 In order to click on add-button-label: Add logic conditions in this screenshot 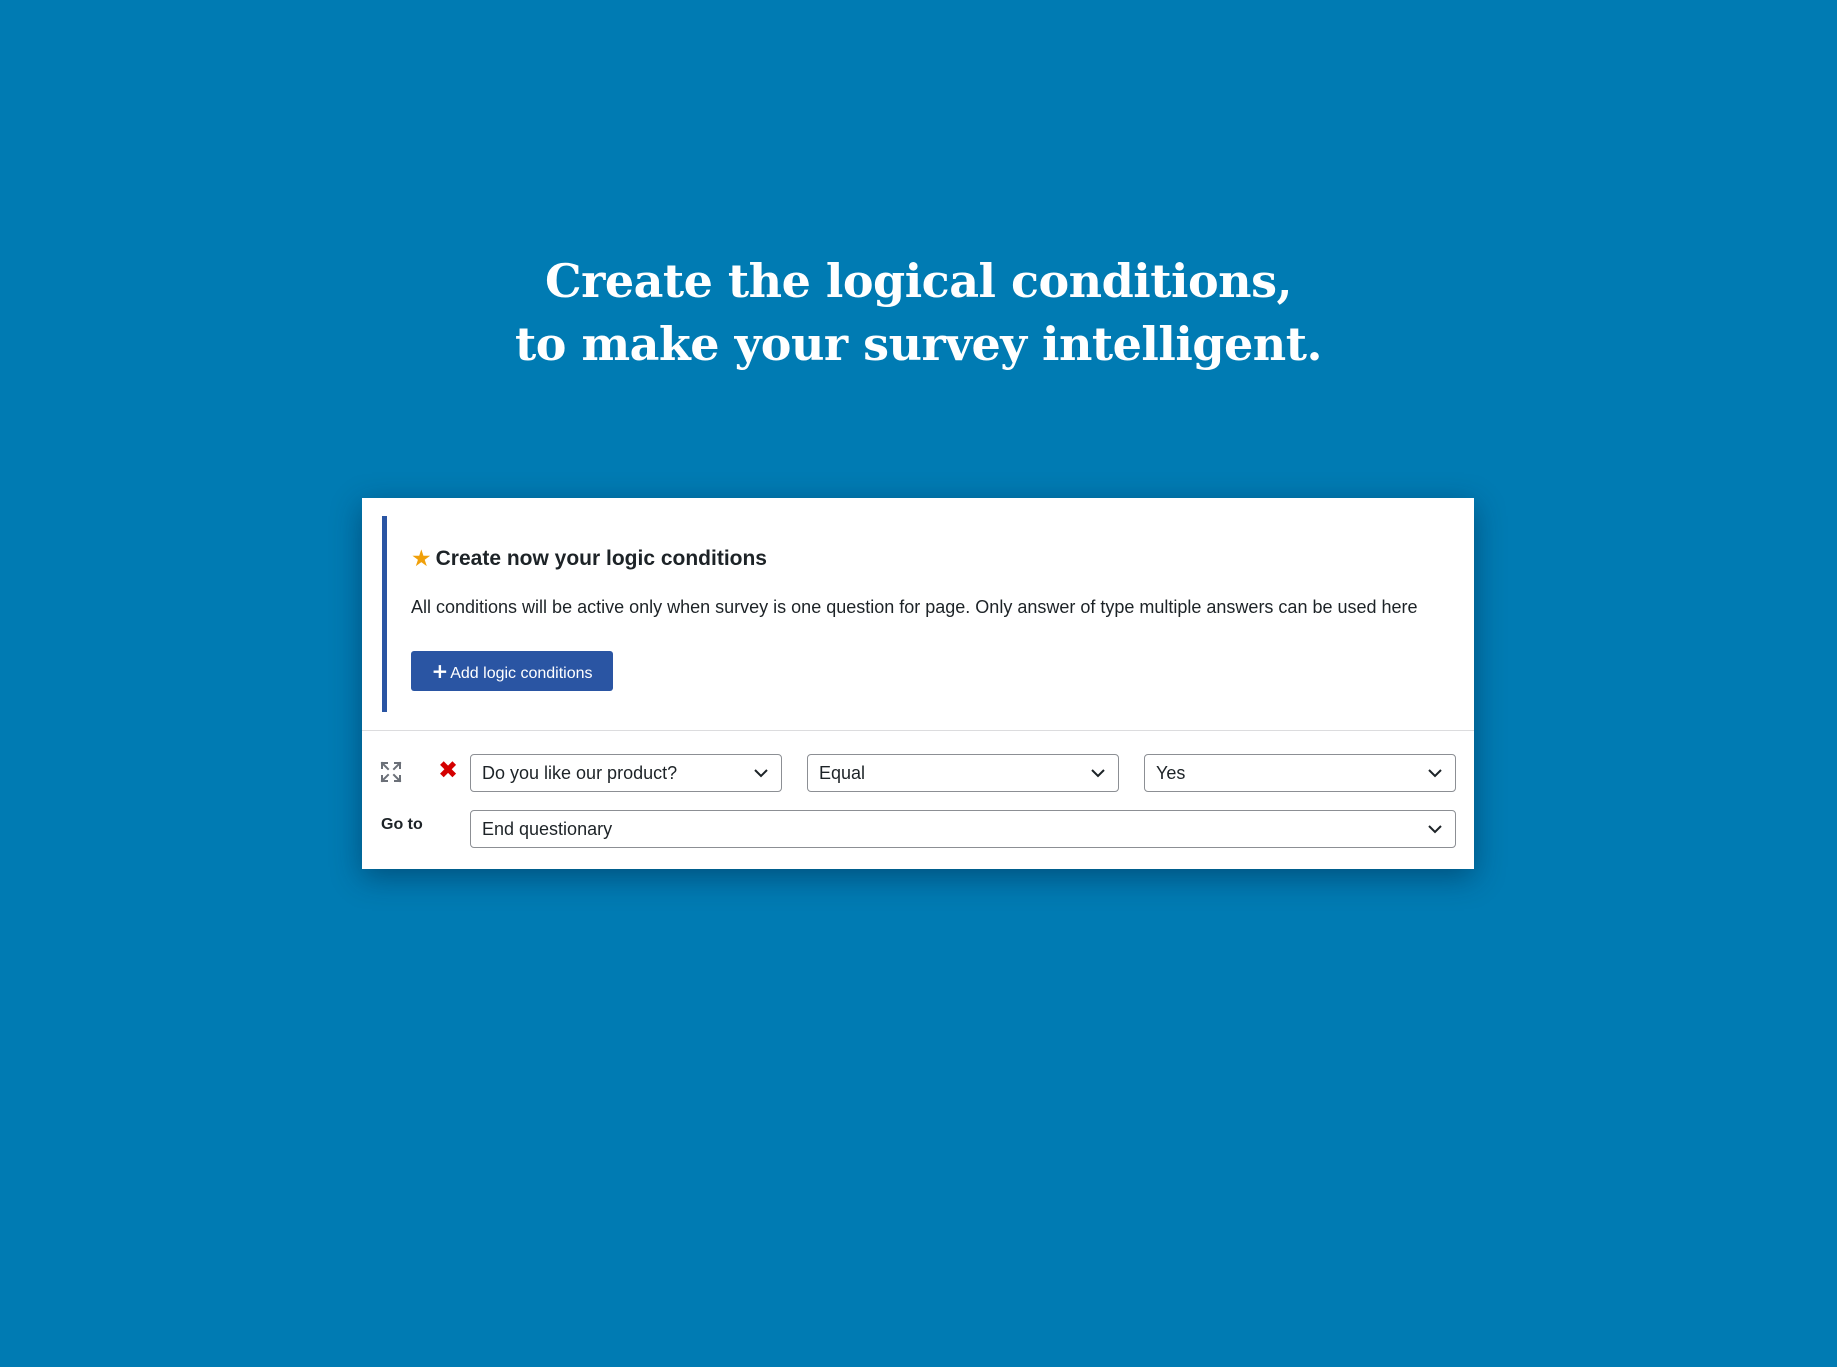, I will do `click(521, 673)`.